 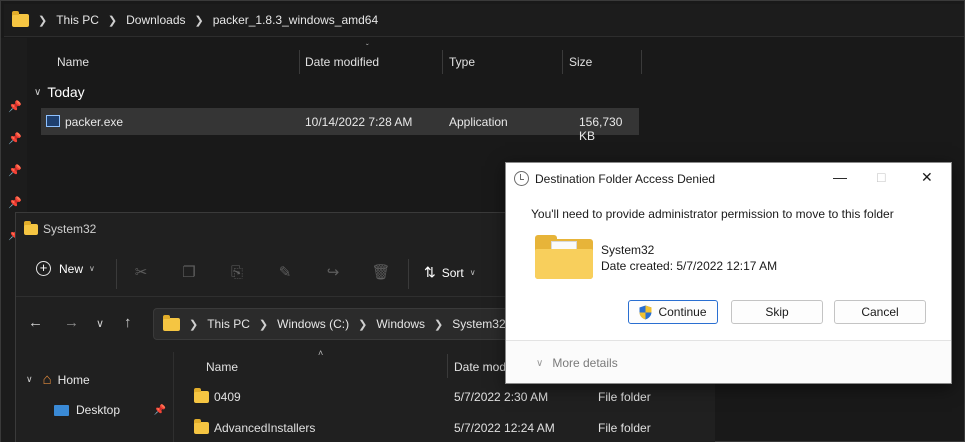 What do you see at coordinates (61, 410) in the screenshot?
I see `desktop-icon` at bounding box center [61, 410].